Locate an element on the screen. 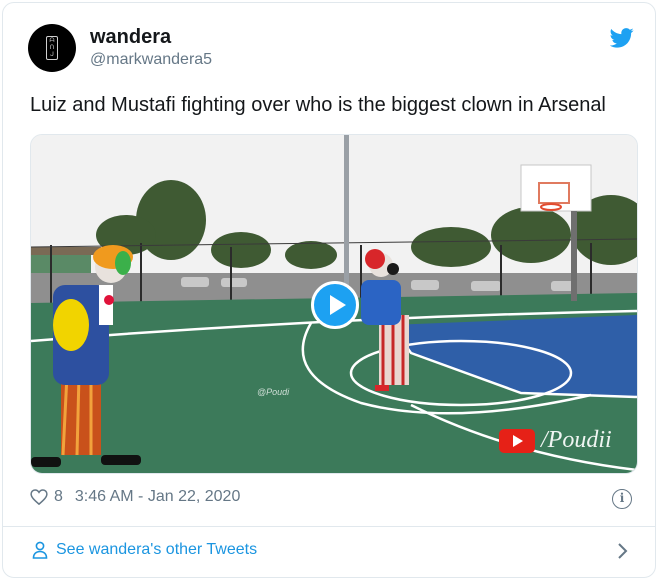 The height and width of the screenshot is (582, 660). avatar: ᗩᑎᒍ is located at coordinates (52, 48).